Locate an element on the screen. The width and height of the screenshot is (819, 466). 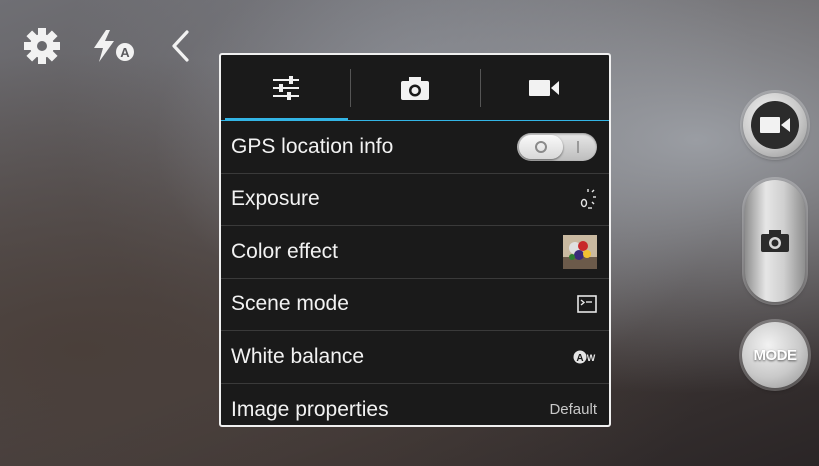
setting-color-effect: Color effect is located at coordinates (415, 252).